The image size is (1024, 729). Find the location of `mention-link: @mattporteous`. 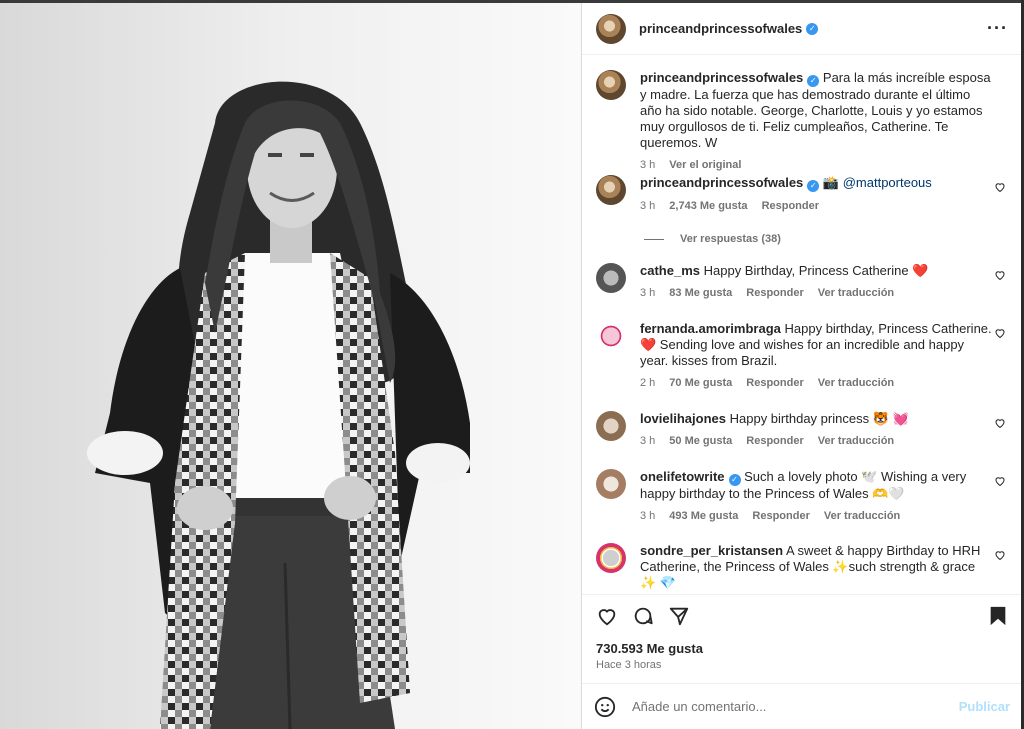

mention-link: @mattporteous is located at coordinates (887, 182).